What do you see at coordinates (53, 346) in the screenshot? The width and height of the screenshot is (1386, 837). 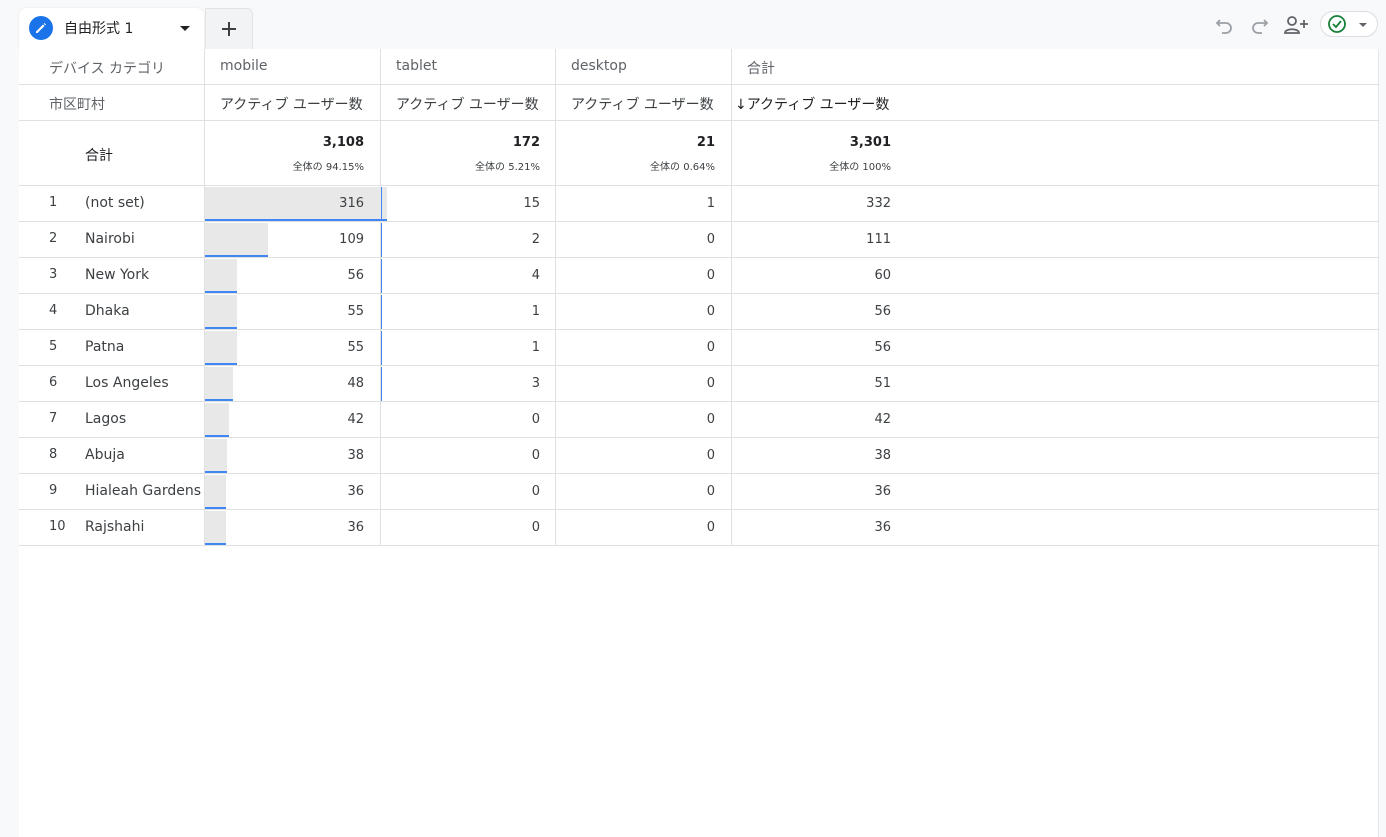 I see `row-rank: 5` at bounding box center [53, 346].